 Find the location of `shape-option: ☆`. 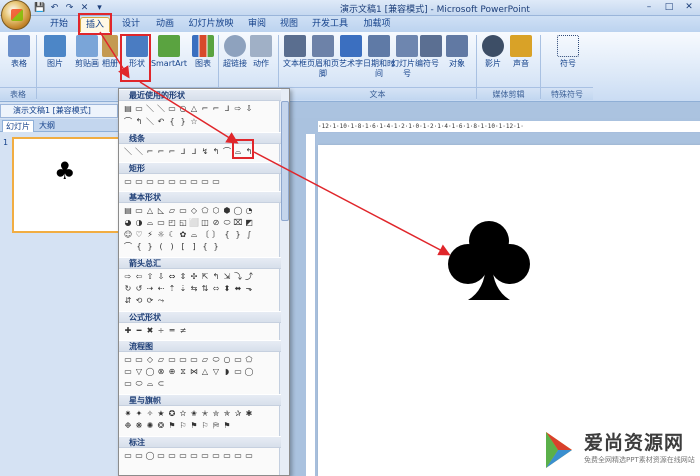

shape-option: ☆ is located at coordinates (194, 122).